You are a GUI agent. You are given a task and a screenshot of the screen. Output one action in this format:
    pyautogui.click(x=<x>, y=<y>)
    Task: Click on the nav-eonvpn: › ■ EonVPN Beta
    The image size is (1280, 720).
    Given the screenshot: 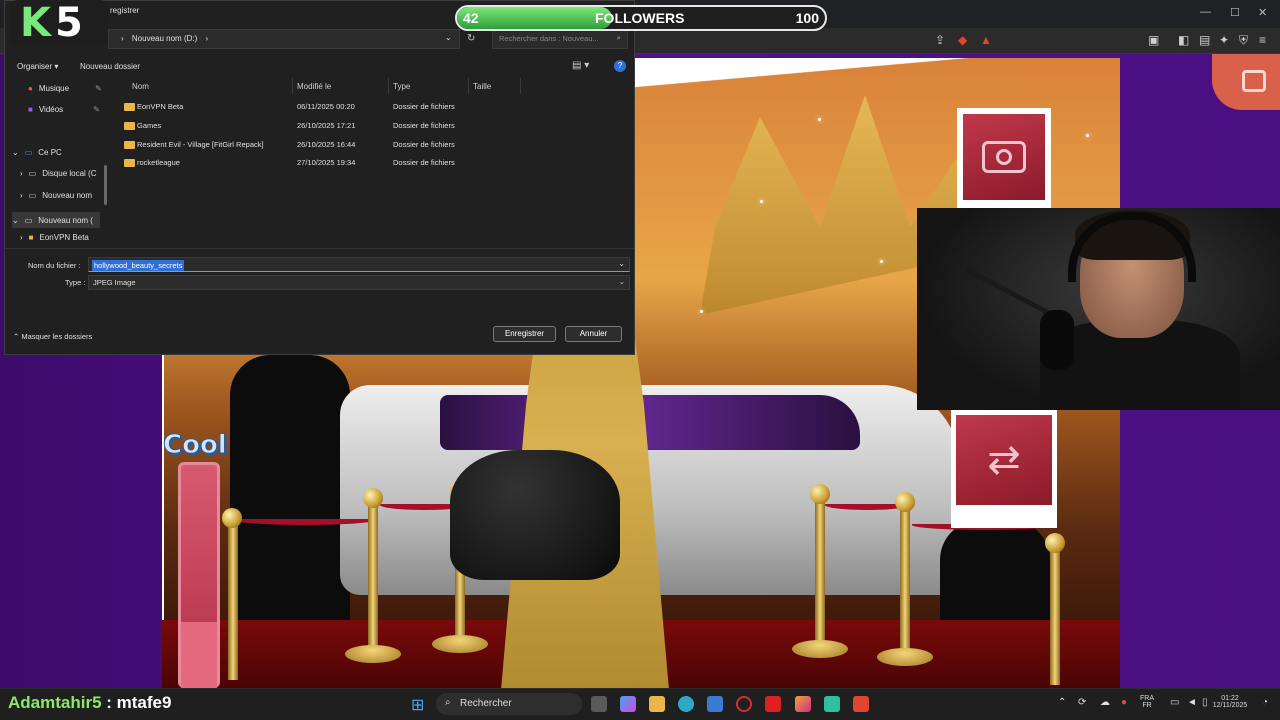 What is the action you would take?
    pyautogui.click(x=54, y=237)
    